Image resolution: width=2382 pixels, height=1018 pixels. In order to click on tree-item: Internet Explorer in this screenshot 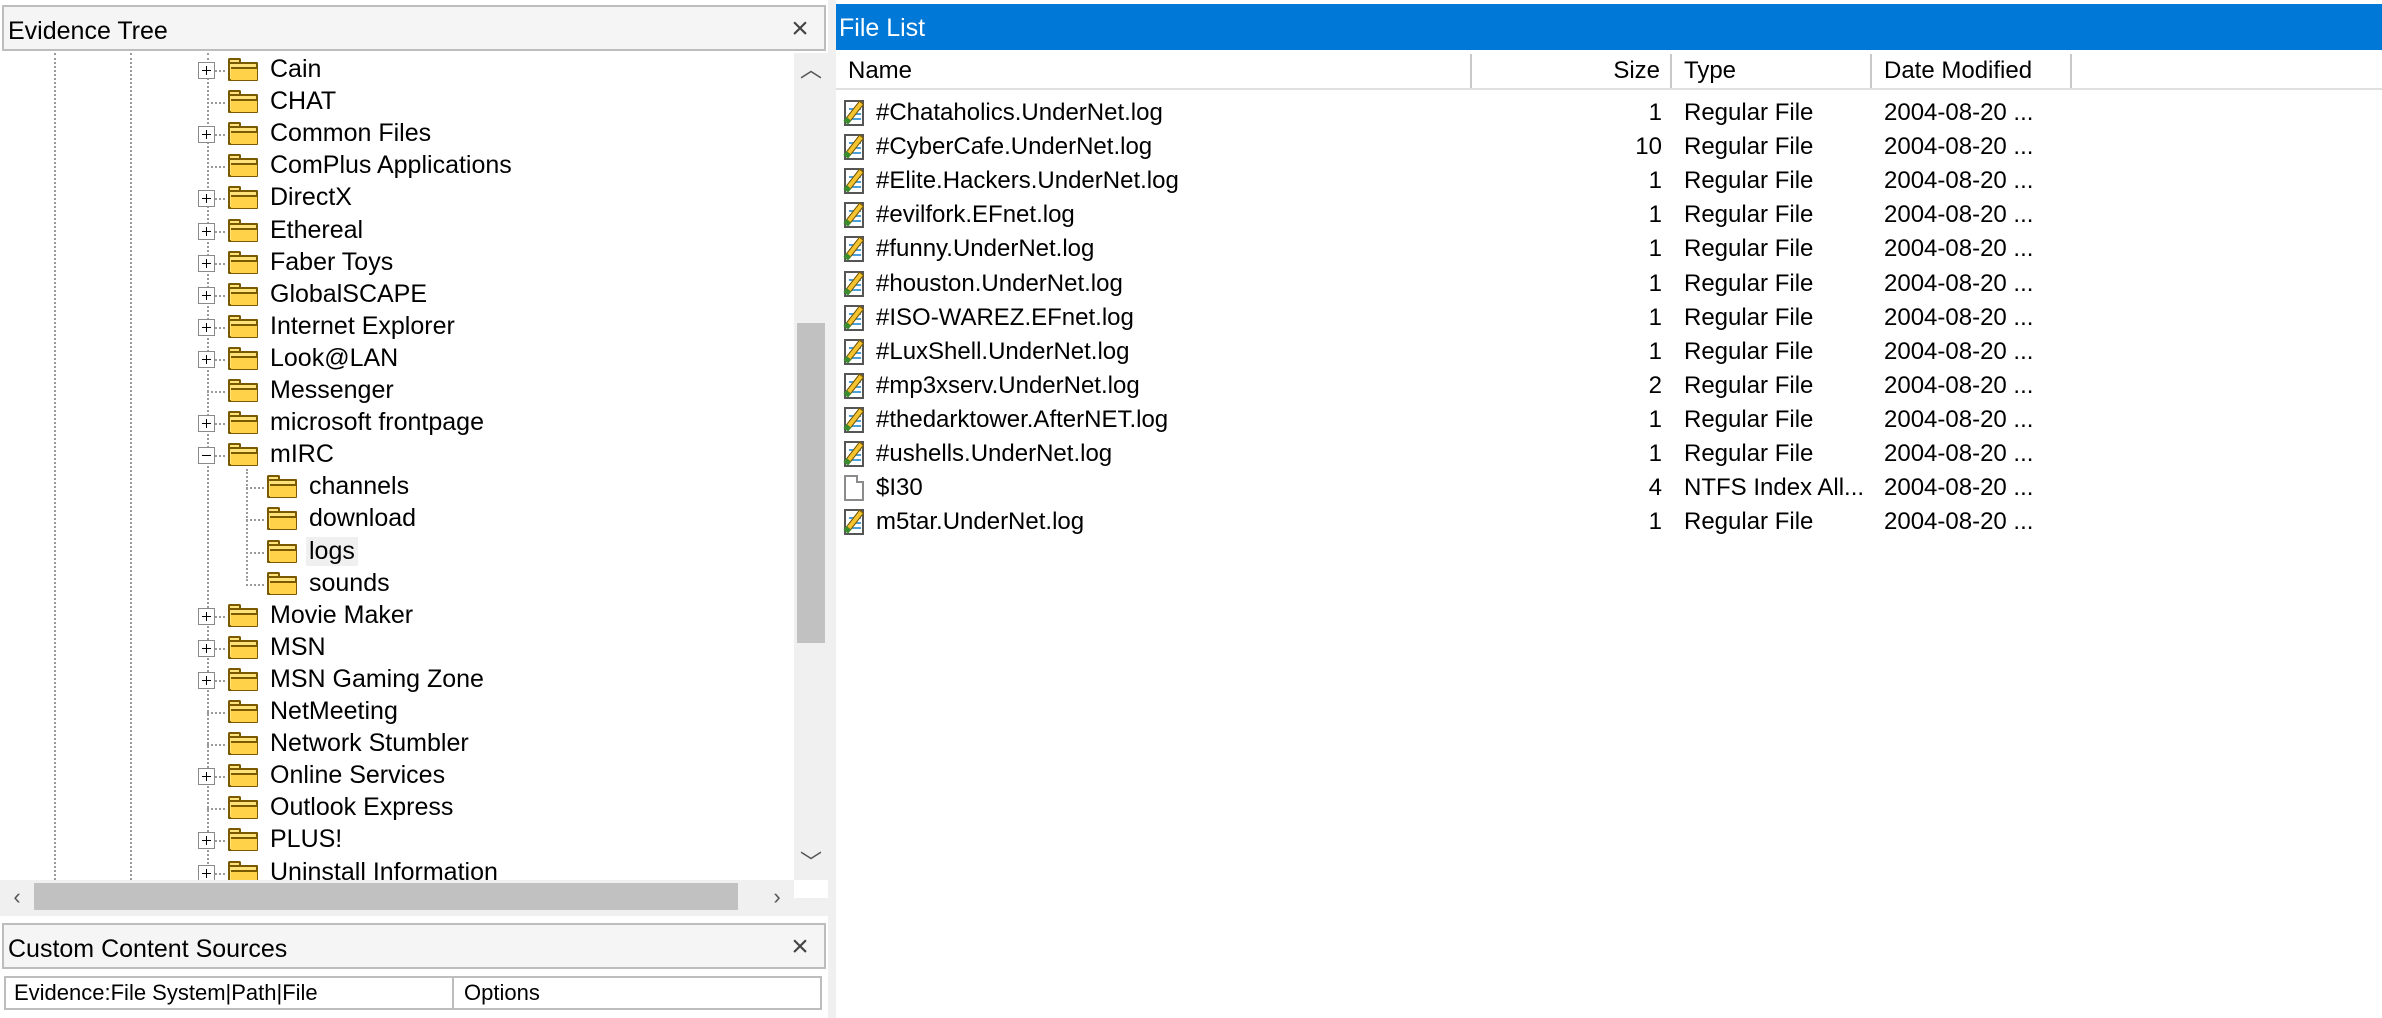, I will do `click(397, 327)`.